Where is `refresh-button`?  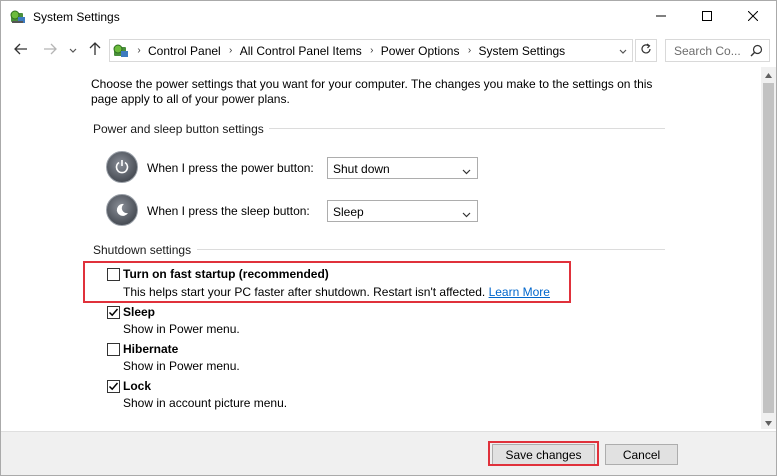
refresh-button is located at coordinates (646, 50).